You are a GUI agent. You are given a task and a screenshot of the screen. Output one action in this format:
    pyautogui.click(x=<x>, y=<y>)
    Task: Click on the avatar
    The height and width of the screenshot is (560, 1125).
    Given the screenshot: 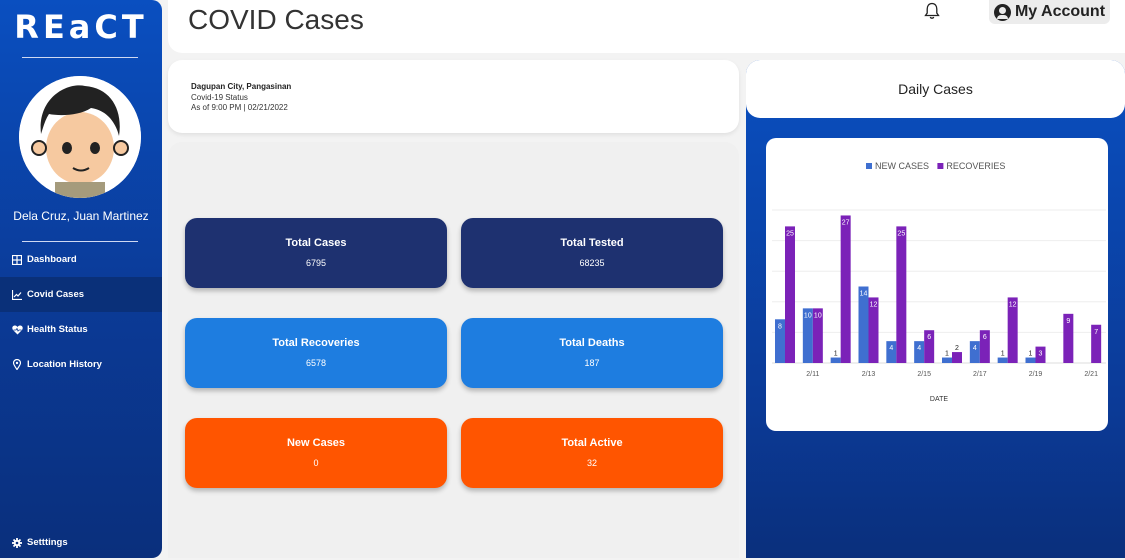 What is the action you would take?
    pyautogui.click(x=80, y=137)
    